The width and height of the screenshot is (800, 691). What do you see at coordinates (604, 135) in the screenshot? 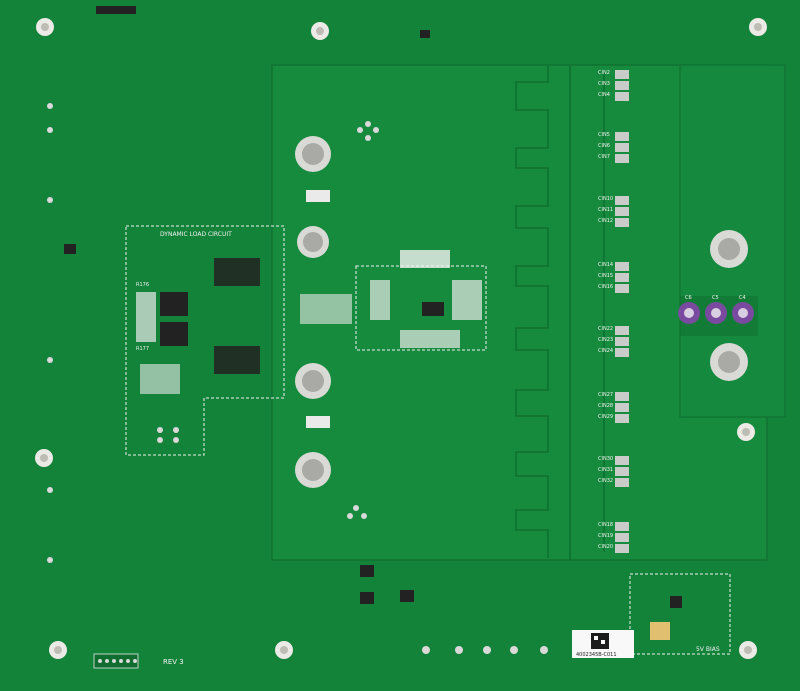
I see `svg-text: CIN5` at bounding box center [604, 135].